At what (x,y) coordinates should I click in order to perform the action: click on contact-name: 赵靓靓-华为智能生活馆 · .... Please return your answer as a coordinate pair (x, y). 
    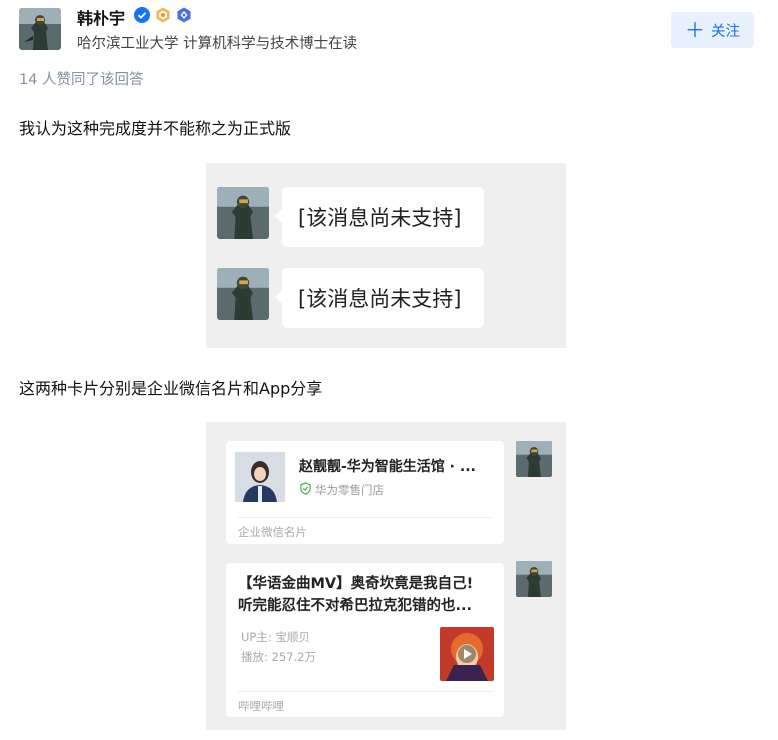
    Looking at the image, I should click on (387, 467).